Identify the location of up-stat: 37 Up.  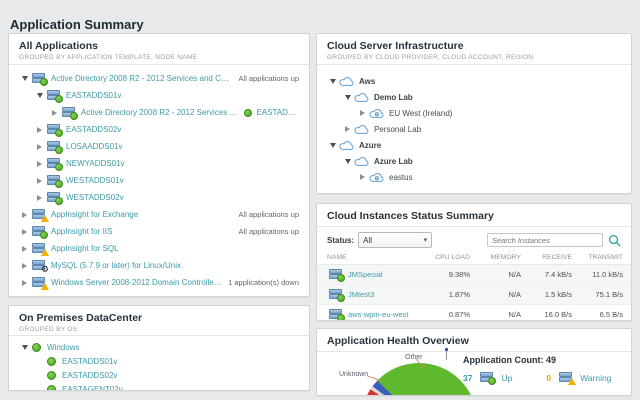
(487, 378).